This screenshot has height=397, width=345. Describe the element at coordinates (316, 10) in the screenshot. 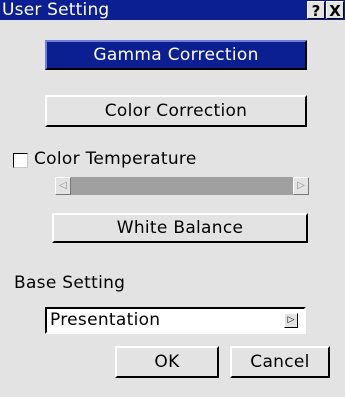

I see `help-icon: ?` at that location.